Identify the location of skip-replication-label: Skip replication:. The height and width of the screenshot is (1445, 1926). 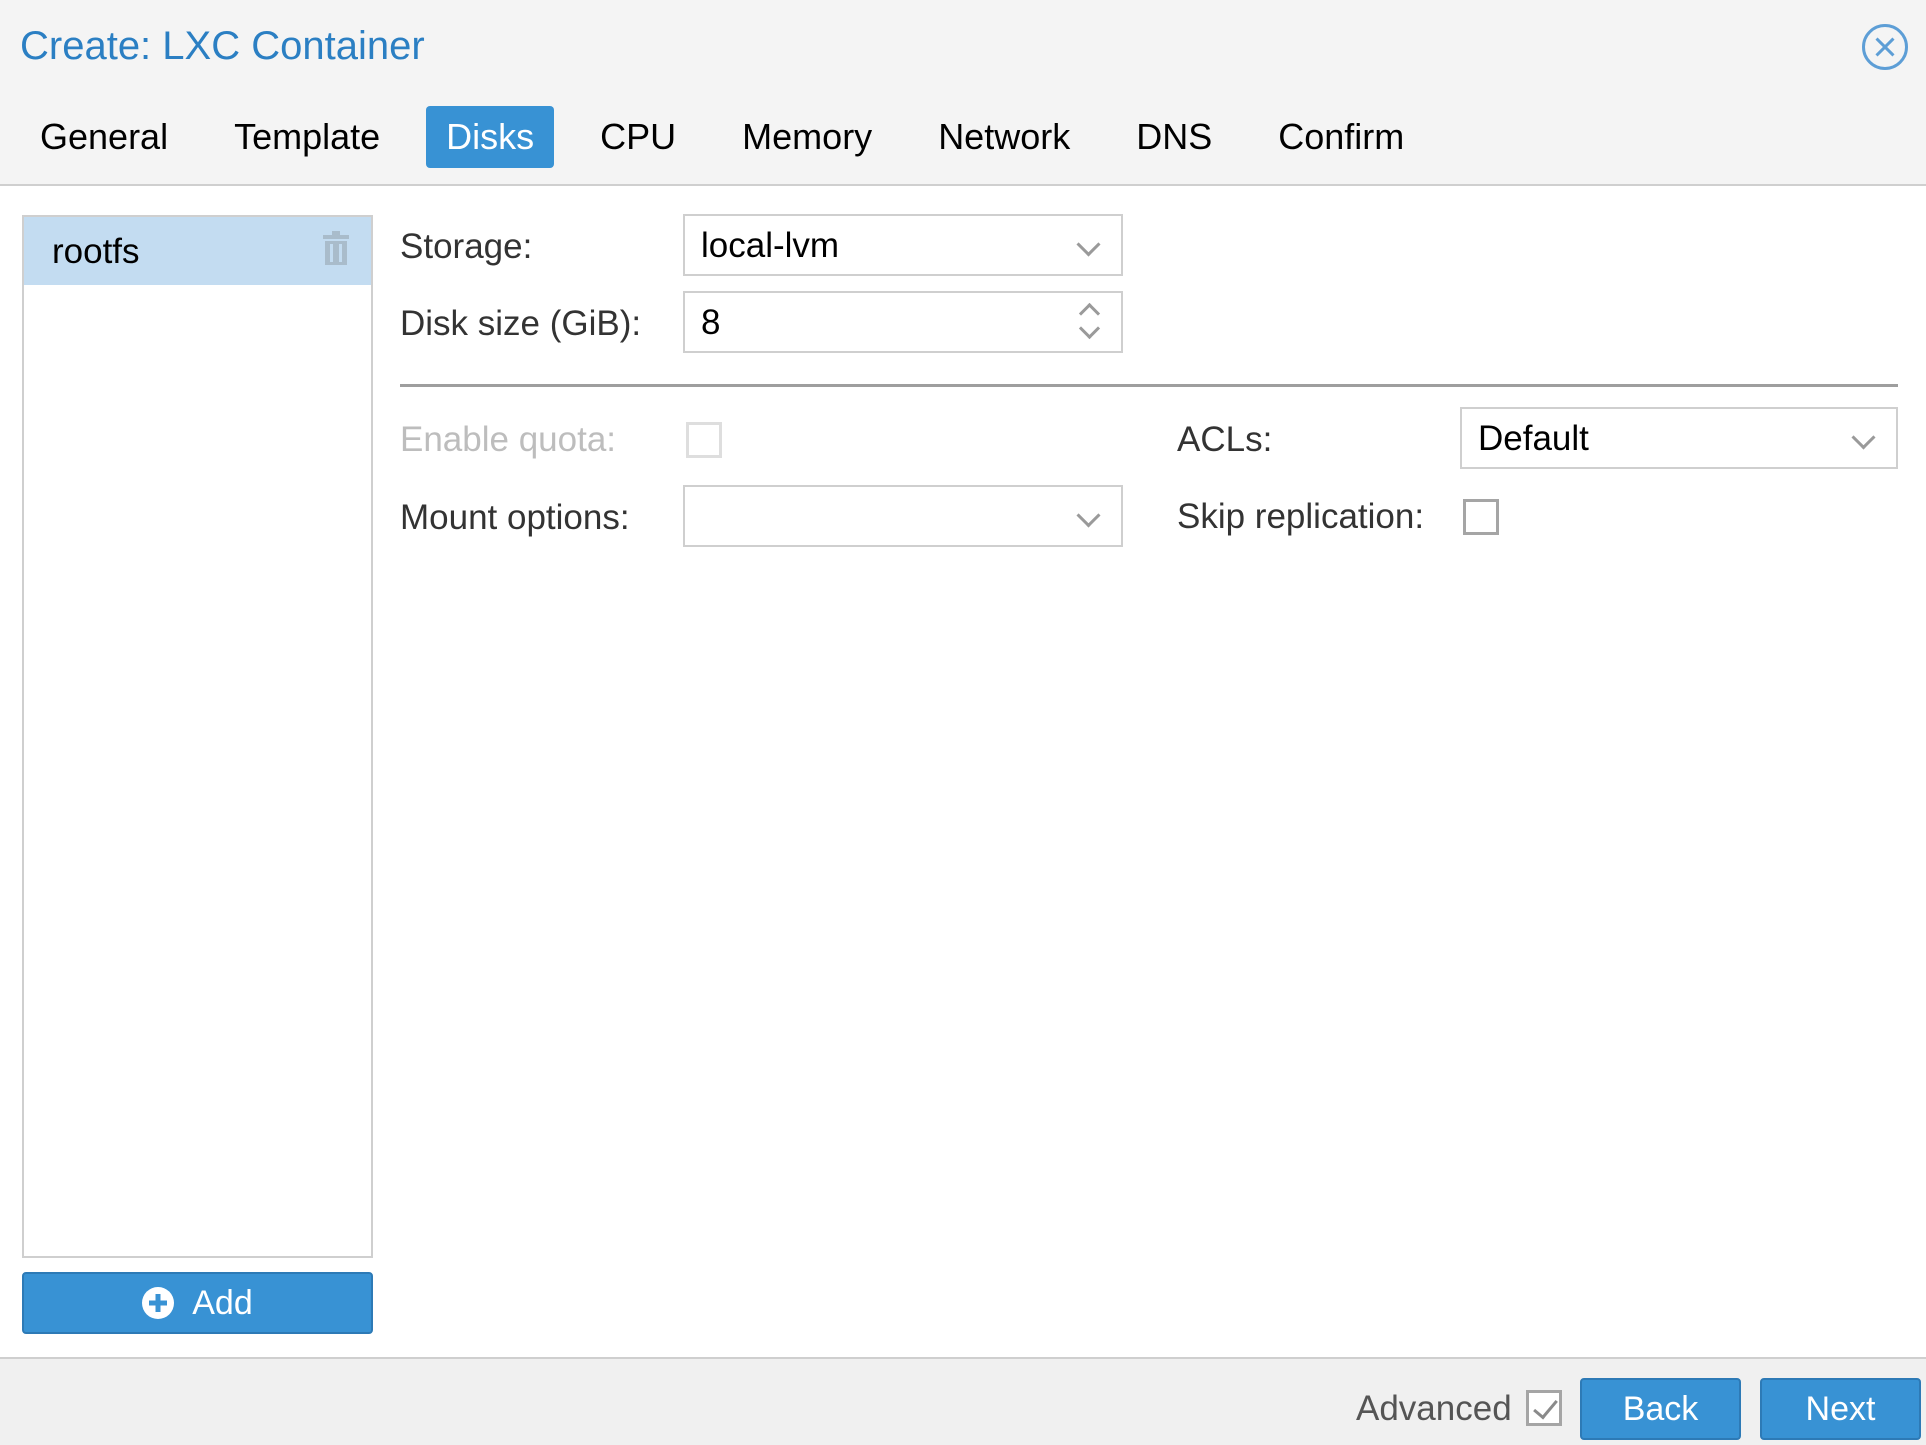
(1301, 516).